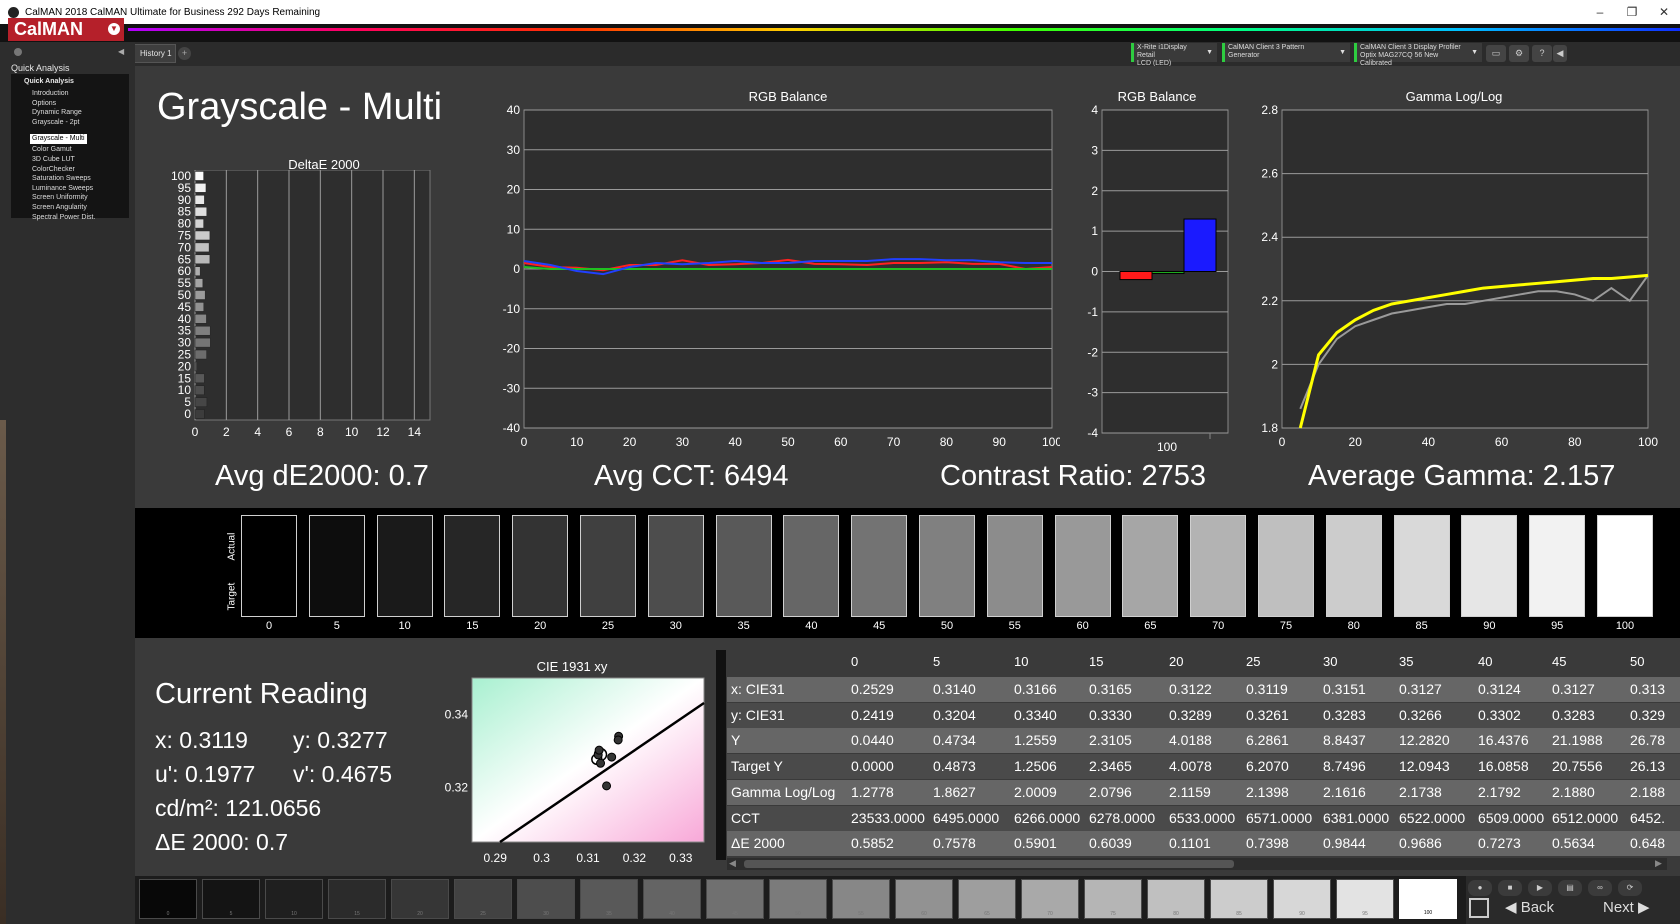  What do you see at coordinates (294, 899) in the screenshot?
I see `film-thumbnail: 10` at bounding box center [294, 899].